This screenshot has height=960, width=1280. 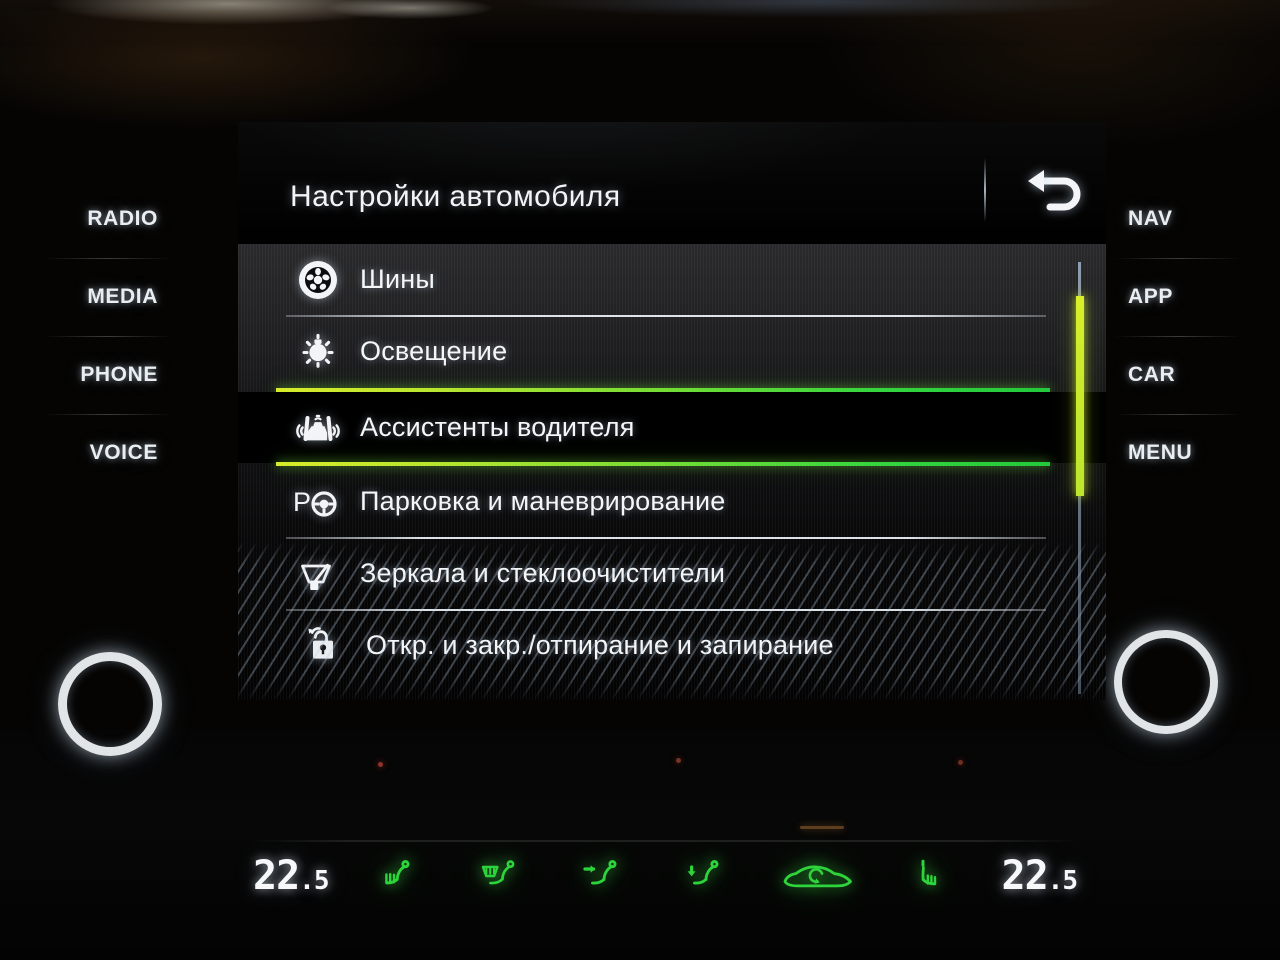 I want to click on right-hardkey-column: NAV APP CAR MENU, so click(x=1185, y=336).